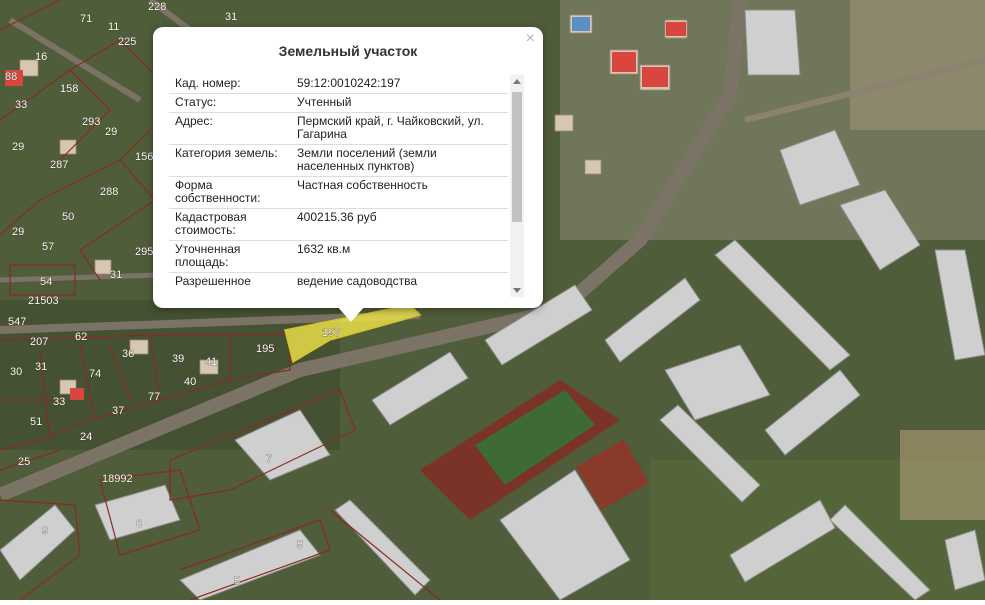 The image size is (985, 605). What do you see at coordinates (45, 531) in the screenshot?
I see `plot-number-label: 9` at bounding box center [45, 531].